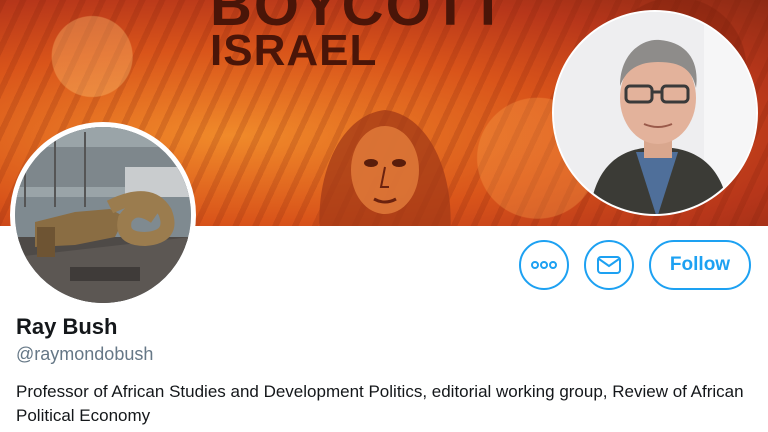 This screenshot has width=768, height=432. I want to click on envelope-icon, so click(609, 265).